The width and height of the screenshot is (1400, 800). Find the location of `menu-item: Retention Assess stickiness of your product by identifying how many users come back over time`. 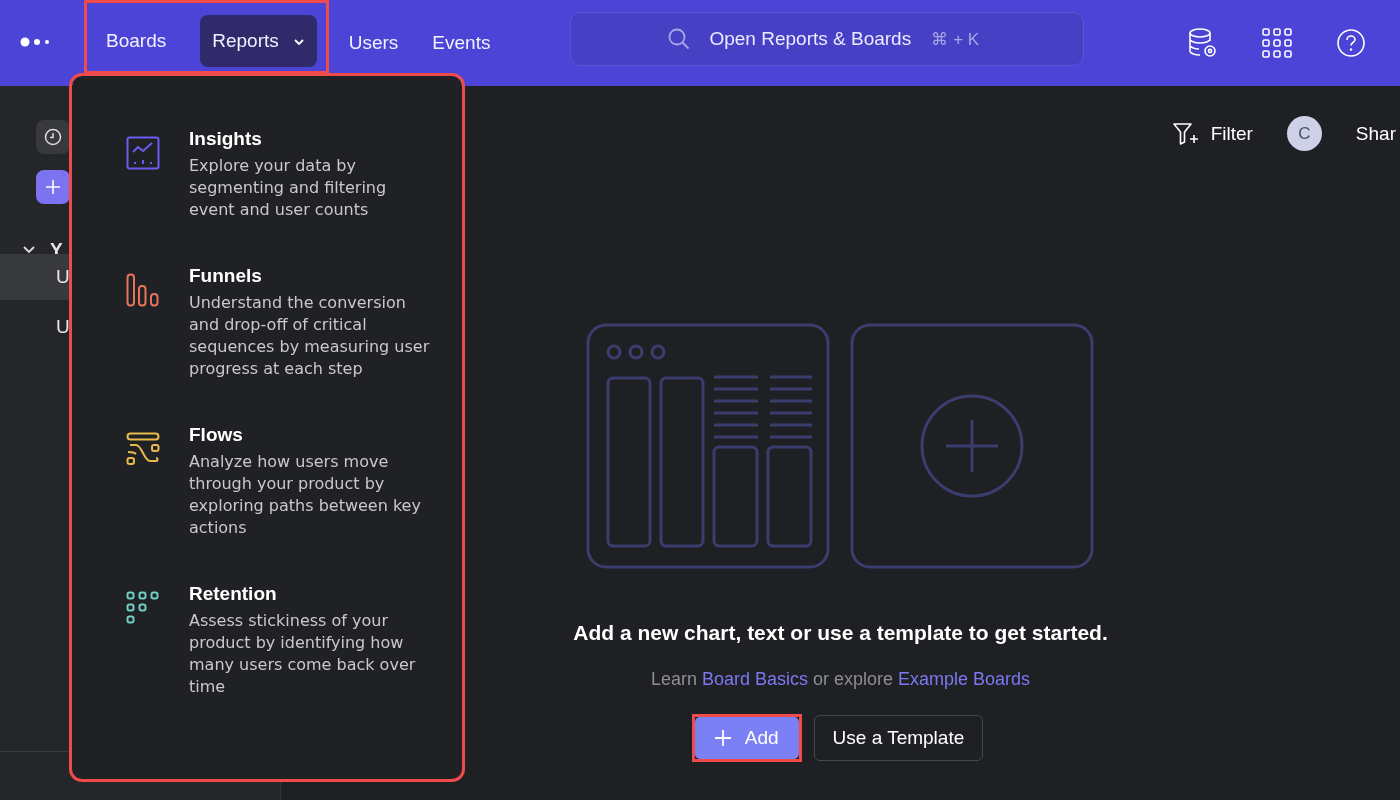

menu-item: Retention Assess stickiness of your product by identifying how many users come back over time is located at coordinates (284, 640).